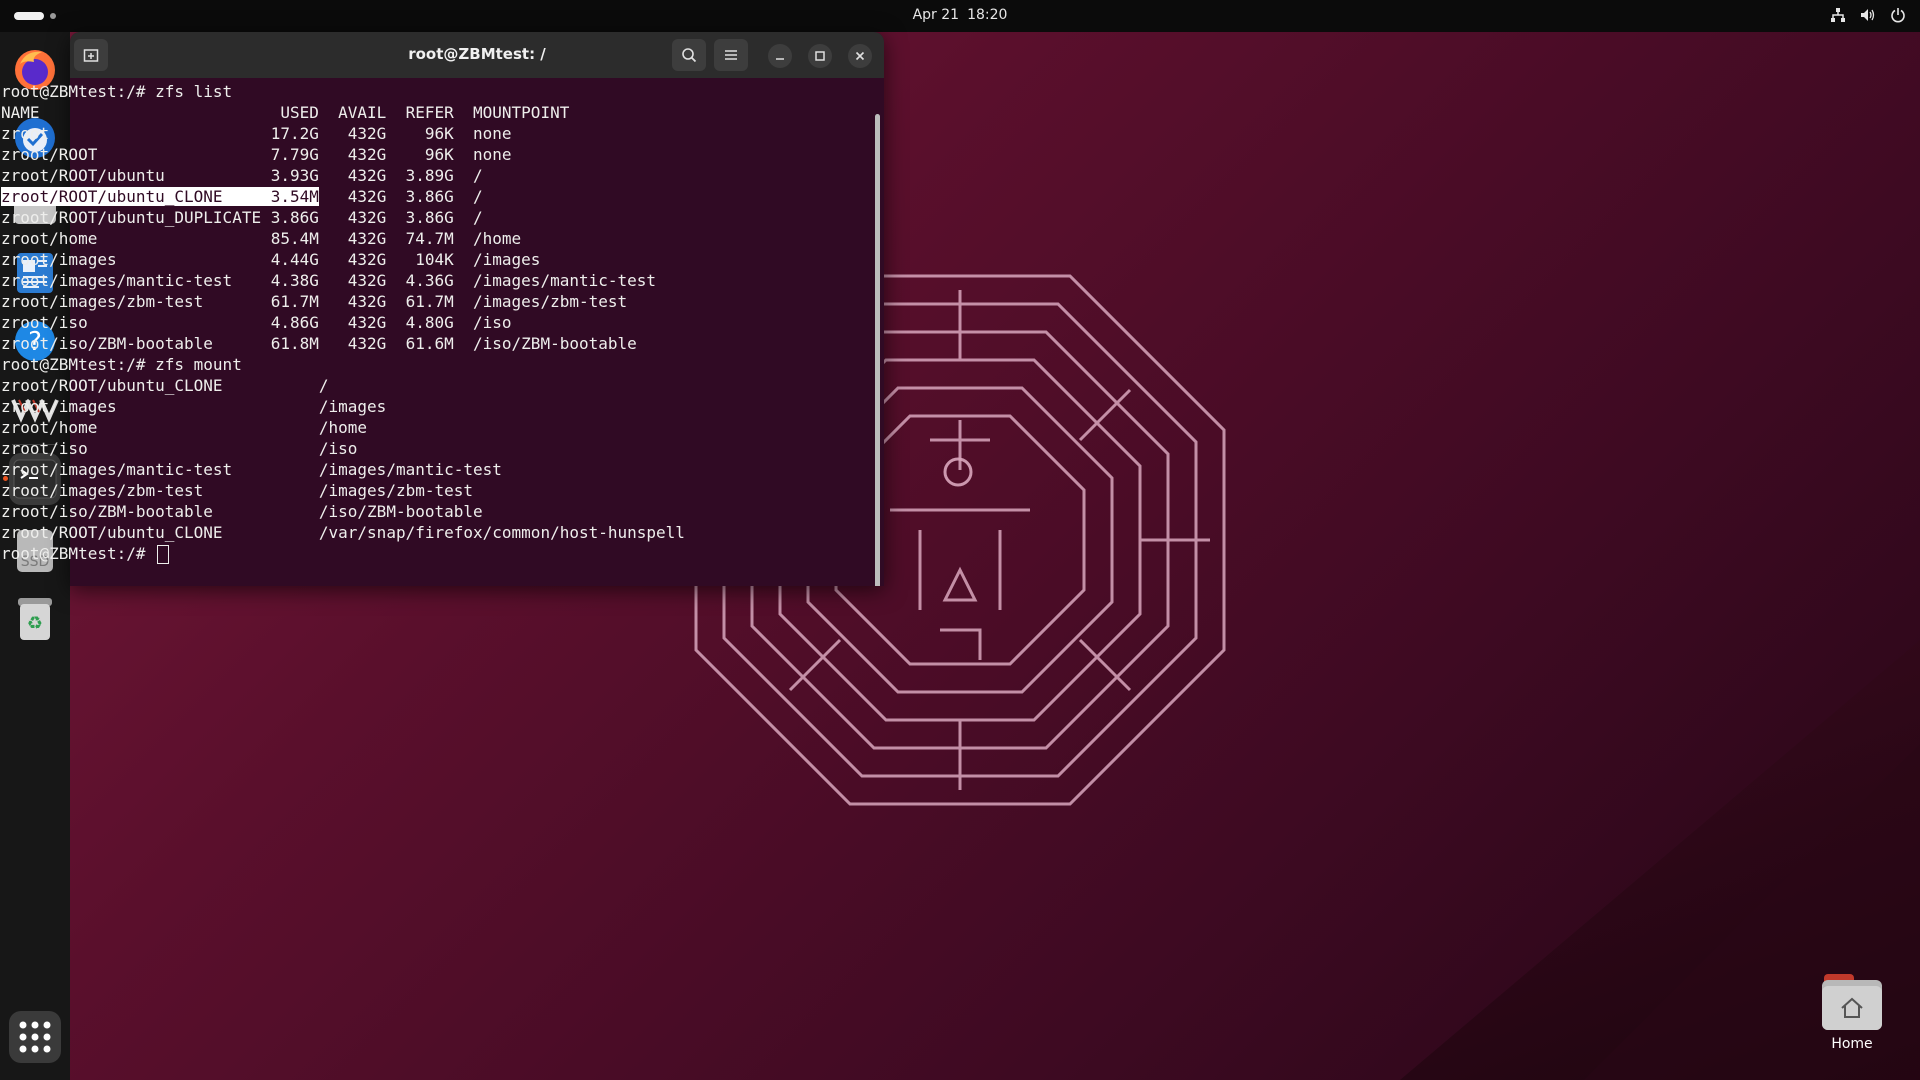 This screenshot has height=1080, width=1920. I want to click on dock-show-apps, so click(35, 1037).